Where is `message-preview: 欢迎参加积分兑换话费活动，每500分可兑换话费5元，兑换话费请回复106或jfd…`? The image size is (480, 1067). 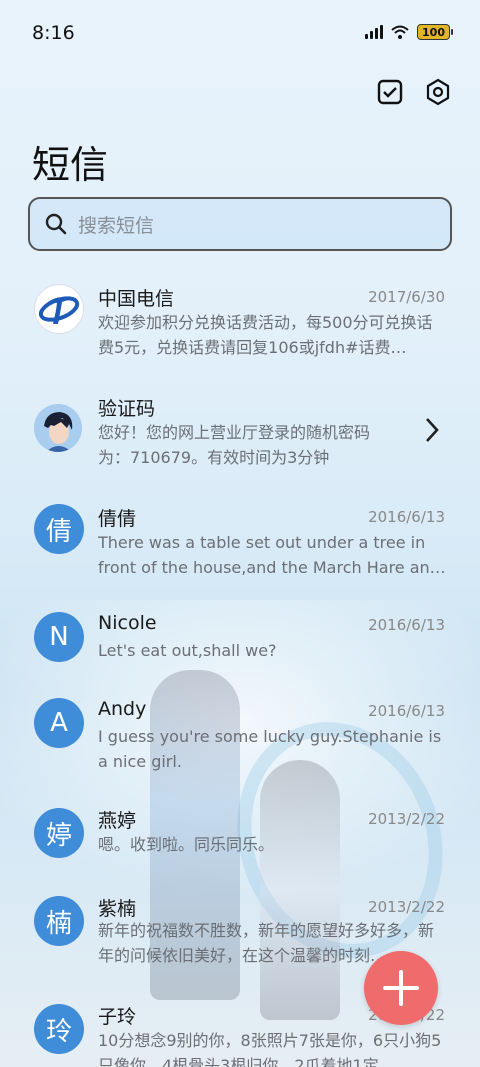 message-preview: 欢迎参加积分兑换话费活动，每500分可兑换话费5元，兑换话费请回复106或jfd… is located at coordinates (265, 335).